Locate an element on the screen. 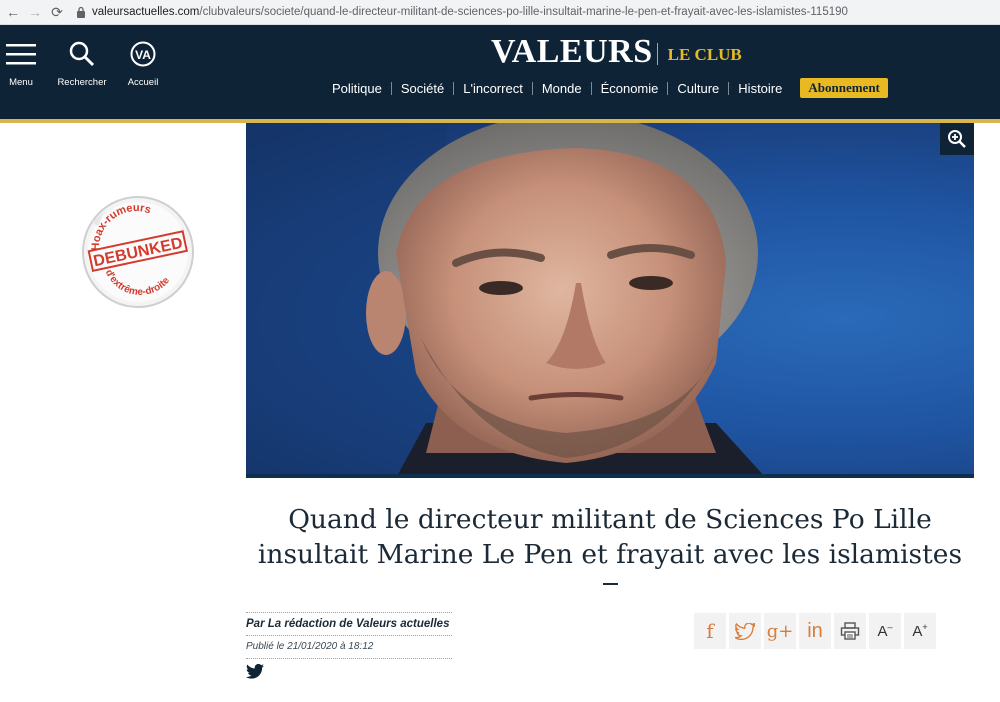  facebook-icon: f is located at coordinates (710, 631).